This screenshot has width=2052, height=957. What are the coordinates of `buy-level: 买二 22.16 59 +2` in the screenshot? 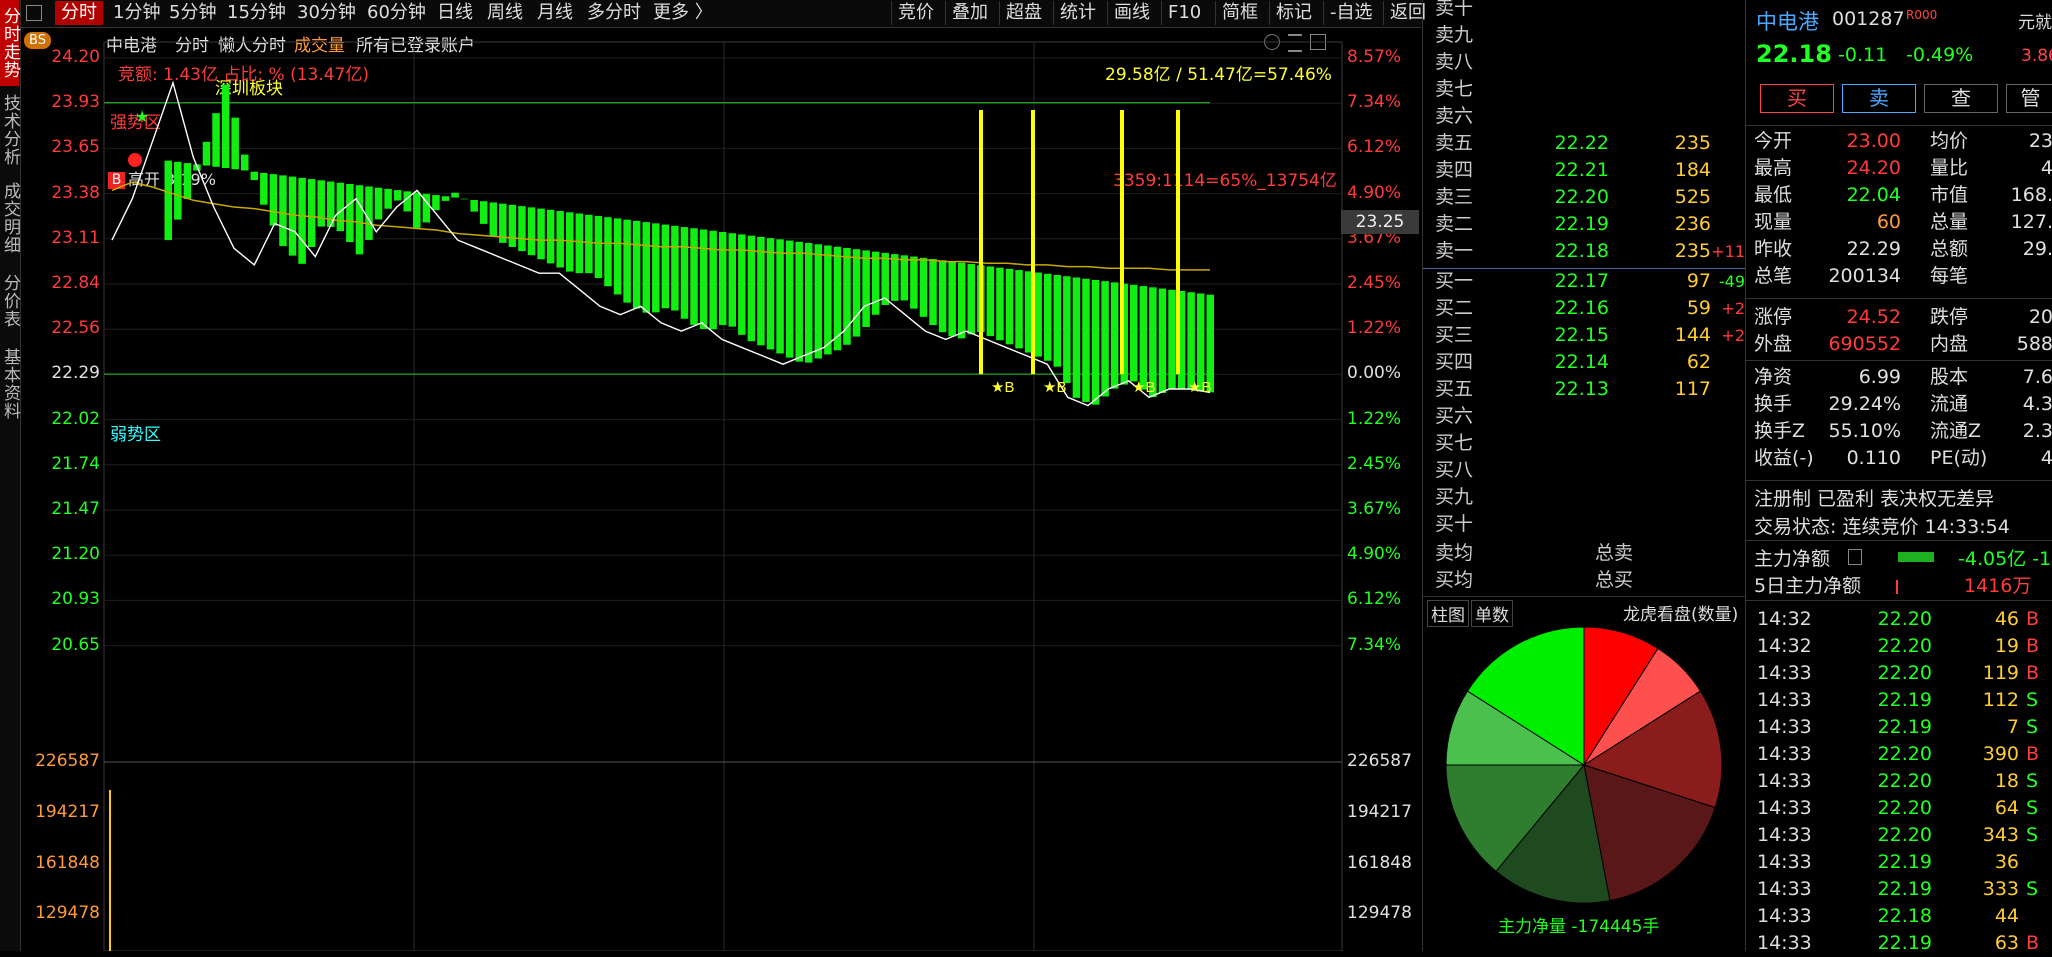 It's located at (1584, 308).